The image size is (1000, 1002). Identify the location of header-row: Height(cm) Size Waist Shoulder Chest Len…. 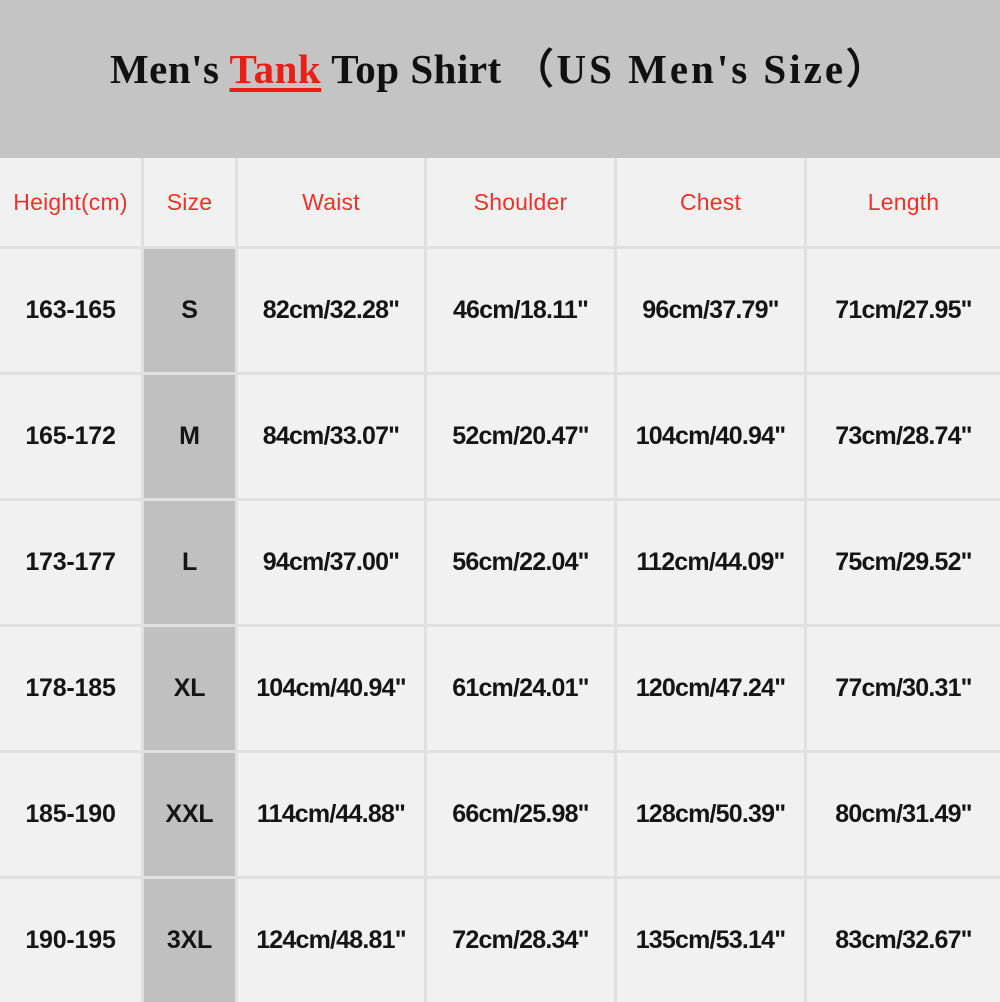
(500, 203).